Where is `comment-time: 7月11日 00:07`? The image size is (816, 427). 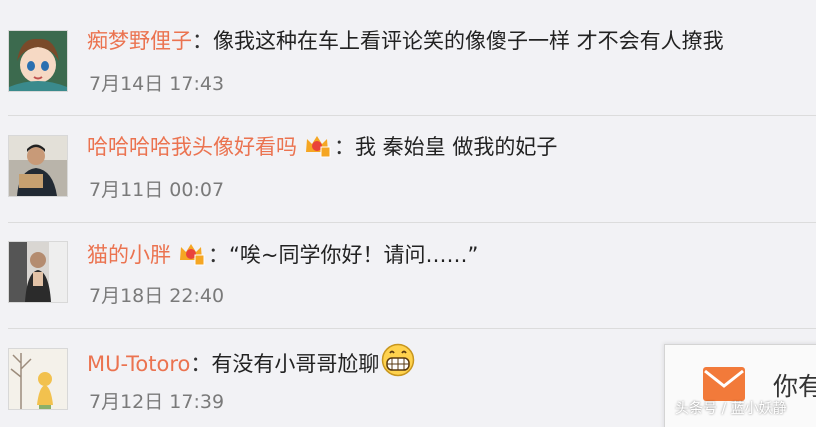 comment-time: 7月11日 00:07 is located at coordinates (157, 190).